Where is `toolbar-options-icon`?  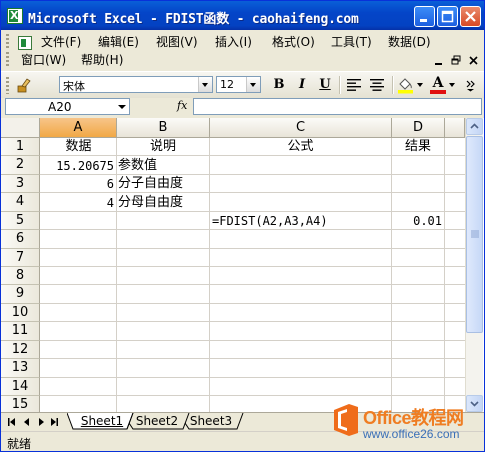
toolbar-options-icon is located at coordinates (471, 85).